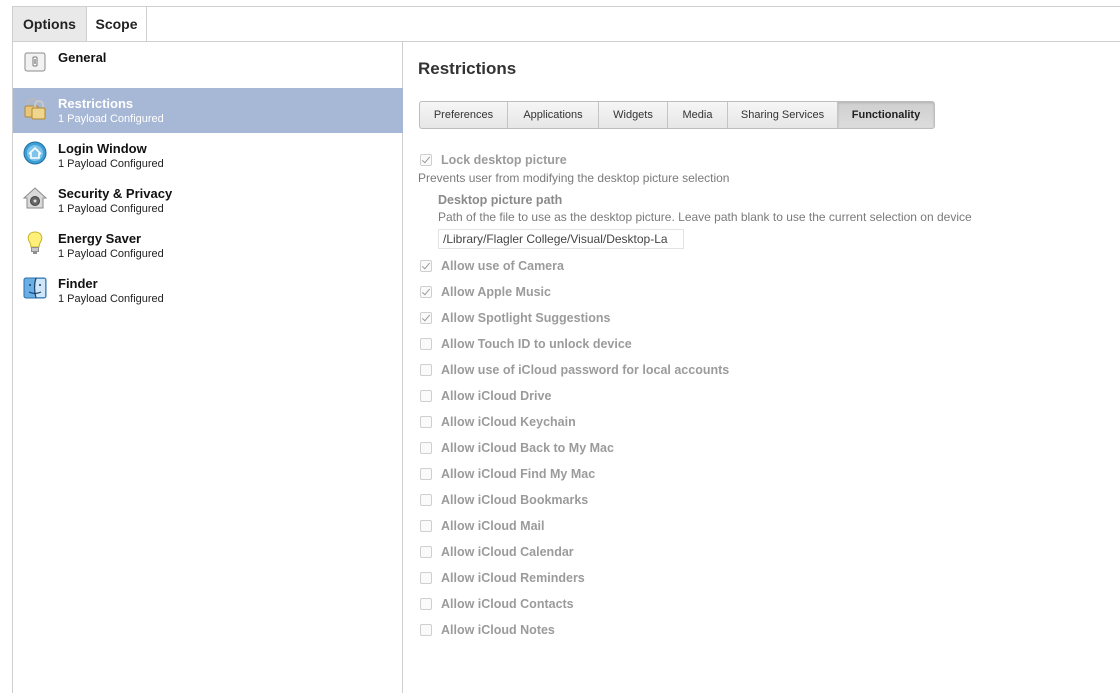 The image size is (1120, 693). What do you see at coordinates (886, 115) in the screenshot?
I see `tab-functionality: Functionality` at bounding box center [886, 115].